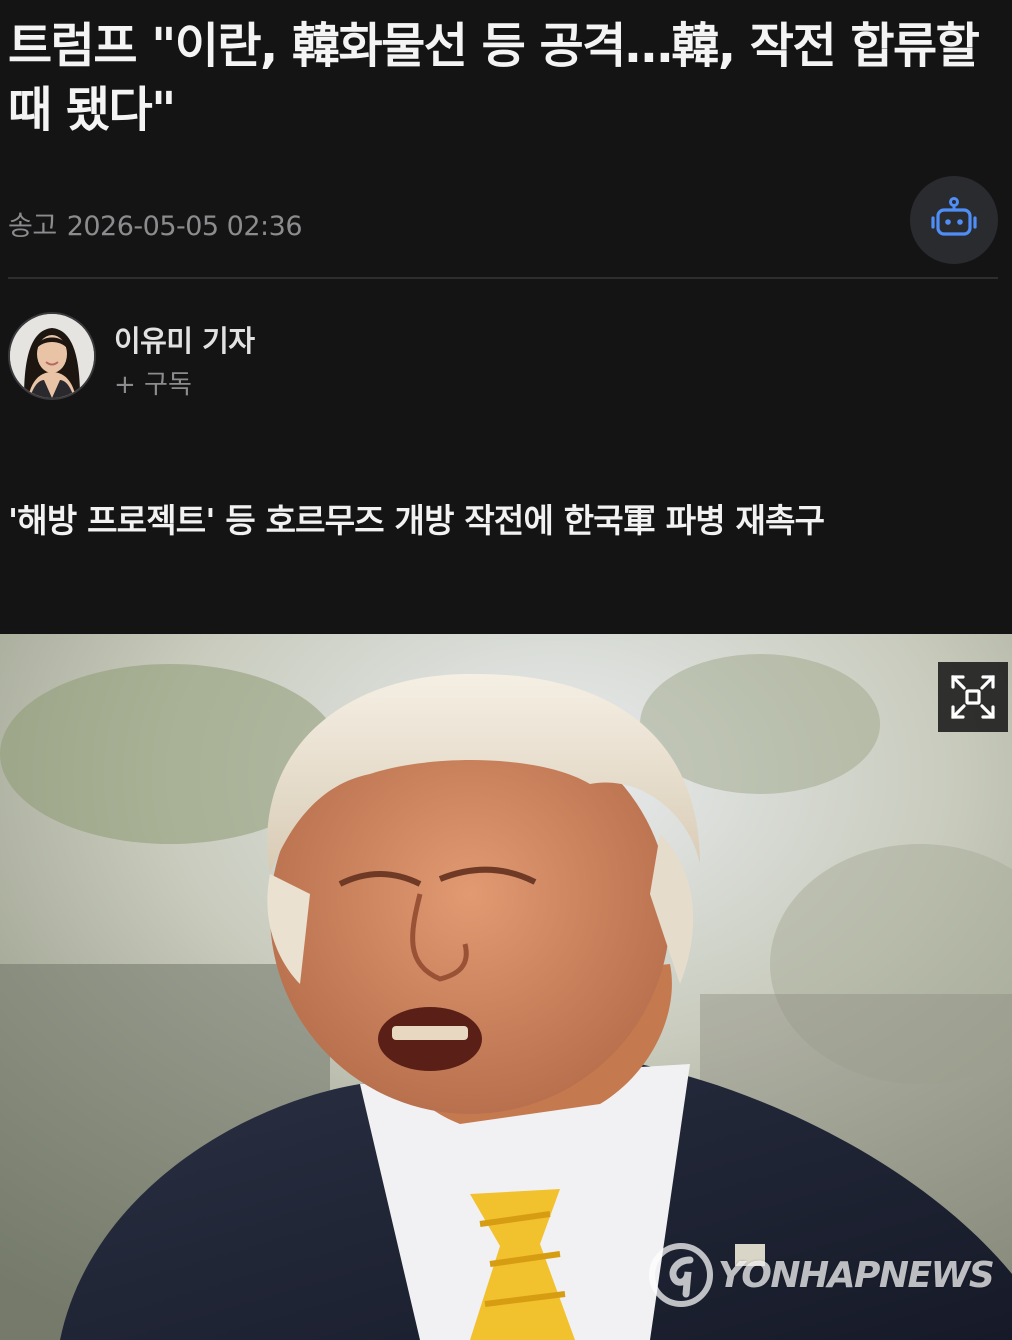 The height and width of the screenshot is (1340, 1012). Describe the element at coordinates (681, 1275) in the screenshot. I see `yonhap-logo-icon` at that location.